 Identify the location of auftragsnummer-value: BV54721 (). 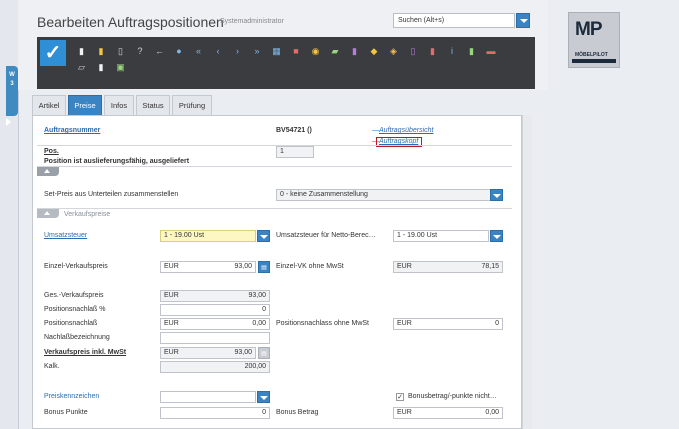
(294, 130).